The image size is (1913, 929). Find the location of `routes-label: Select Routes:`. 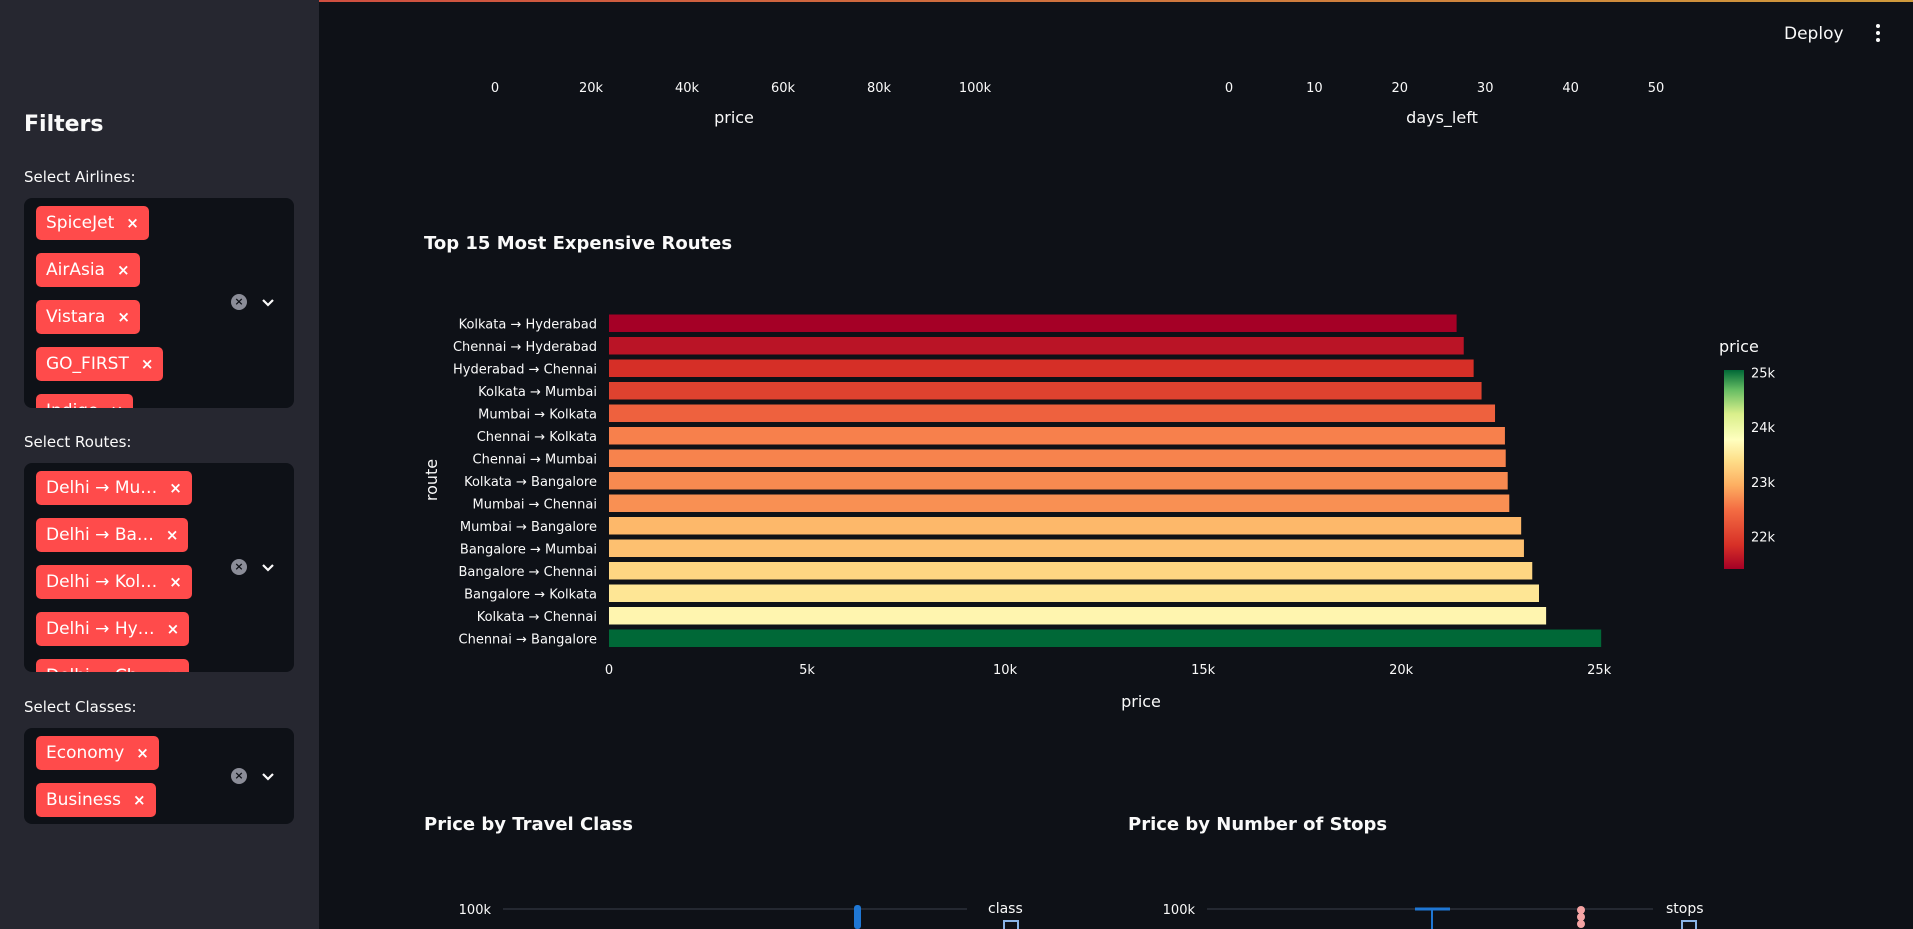

routes-label: Select Routes: is located at coordinates (78, 442).